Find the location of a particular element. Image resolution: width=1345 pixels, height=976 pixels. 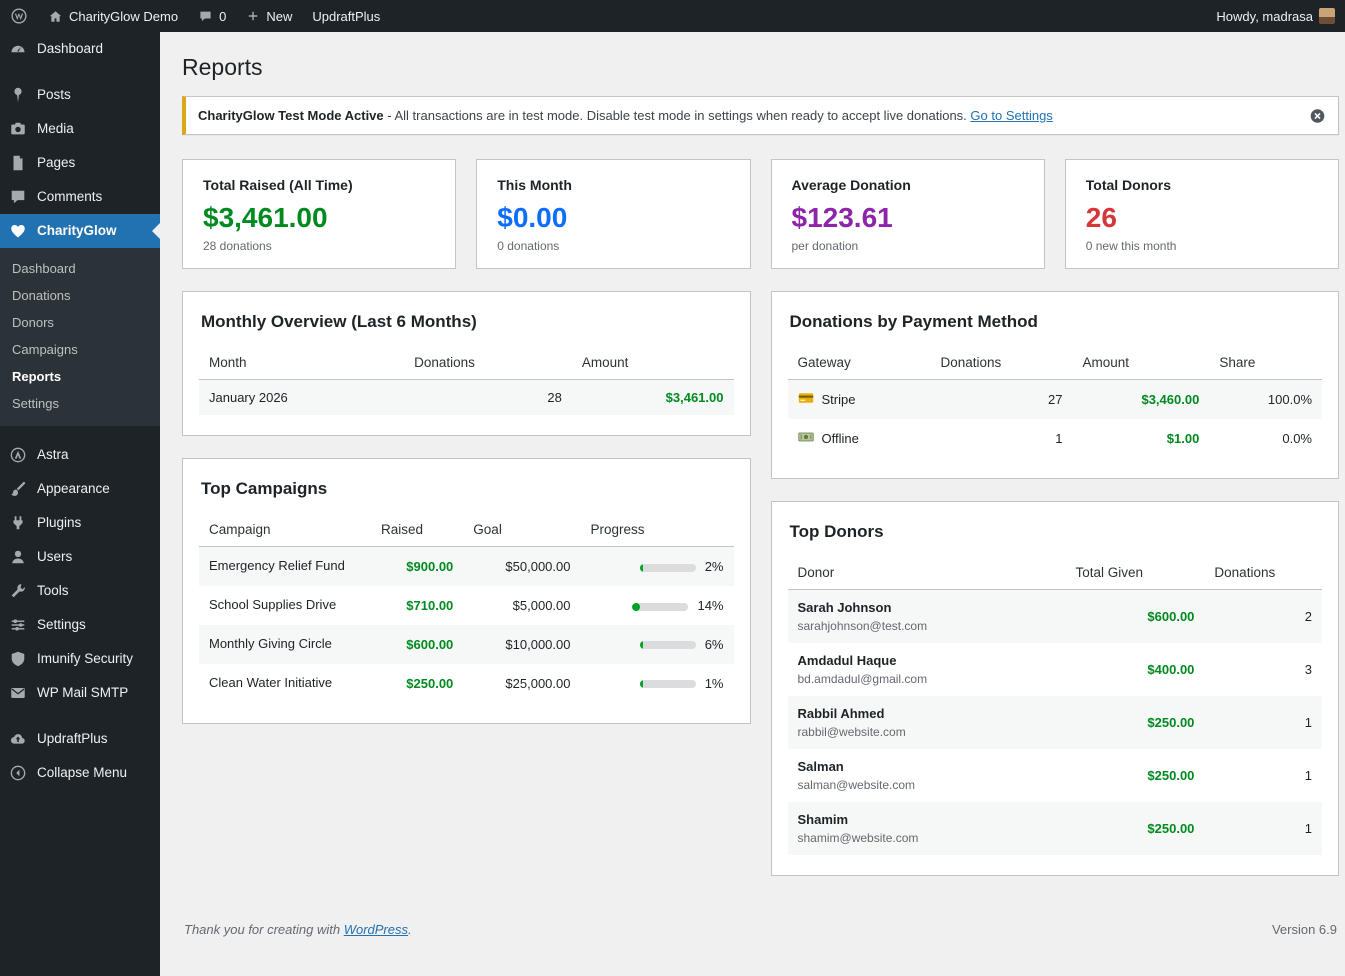

sidebar-item-label: CharityGlow is located at coordinates (77, 231).